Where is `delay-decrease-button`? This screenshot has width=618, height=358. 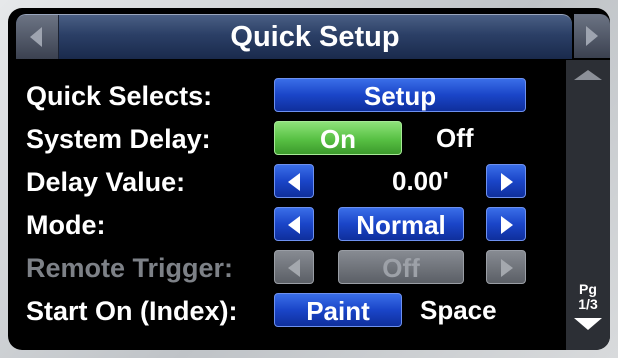
delay-decrease-button is located at coordinates (294, 181).